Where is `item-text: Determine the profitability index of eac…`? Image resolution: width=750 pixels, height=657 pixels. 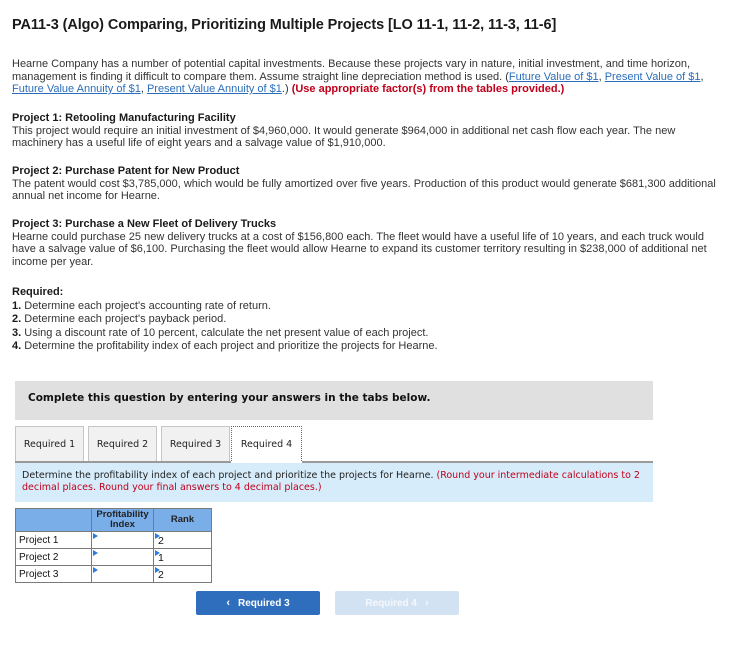
item-text: Determine the profitability index of eac… is located at coordinates (229, 346).